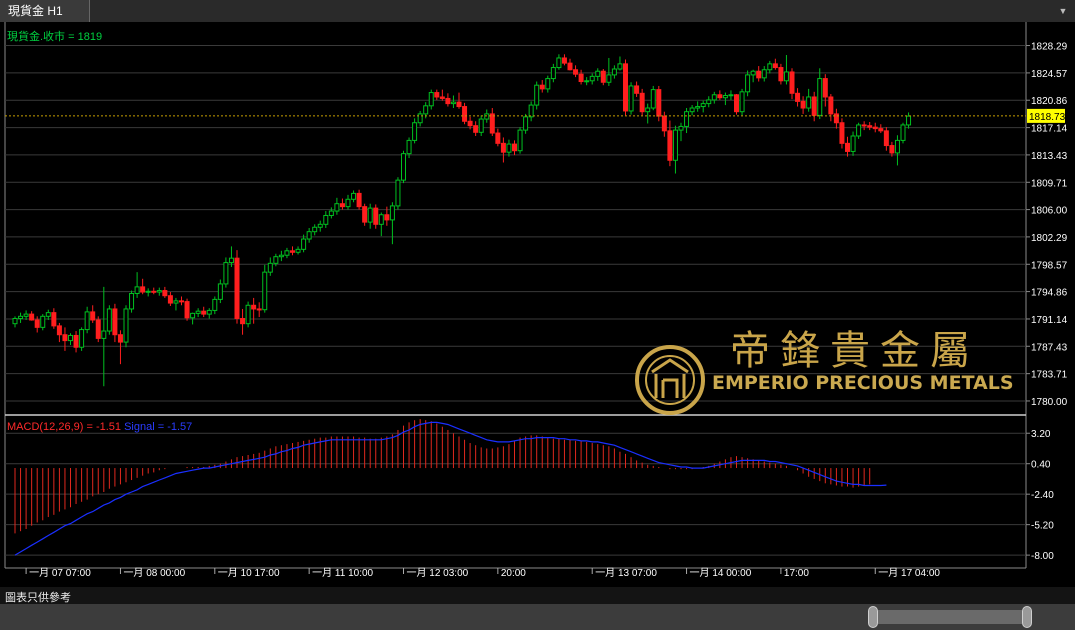 This screenshot has width=1075, height=630. What do you see at coordinates (1063, 11) in the screenshot?
I see `tab-menu-chevron-icon: ▼` at bounding box center [1063, 11].